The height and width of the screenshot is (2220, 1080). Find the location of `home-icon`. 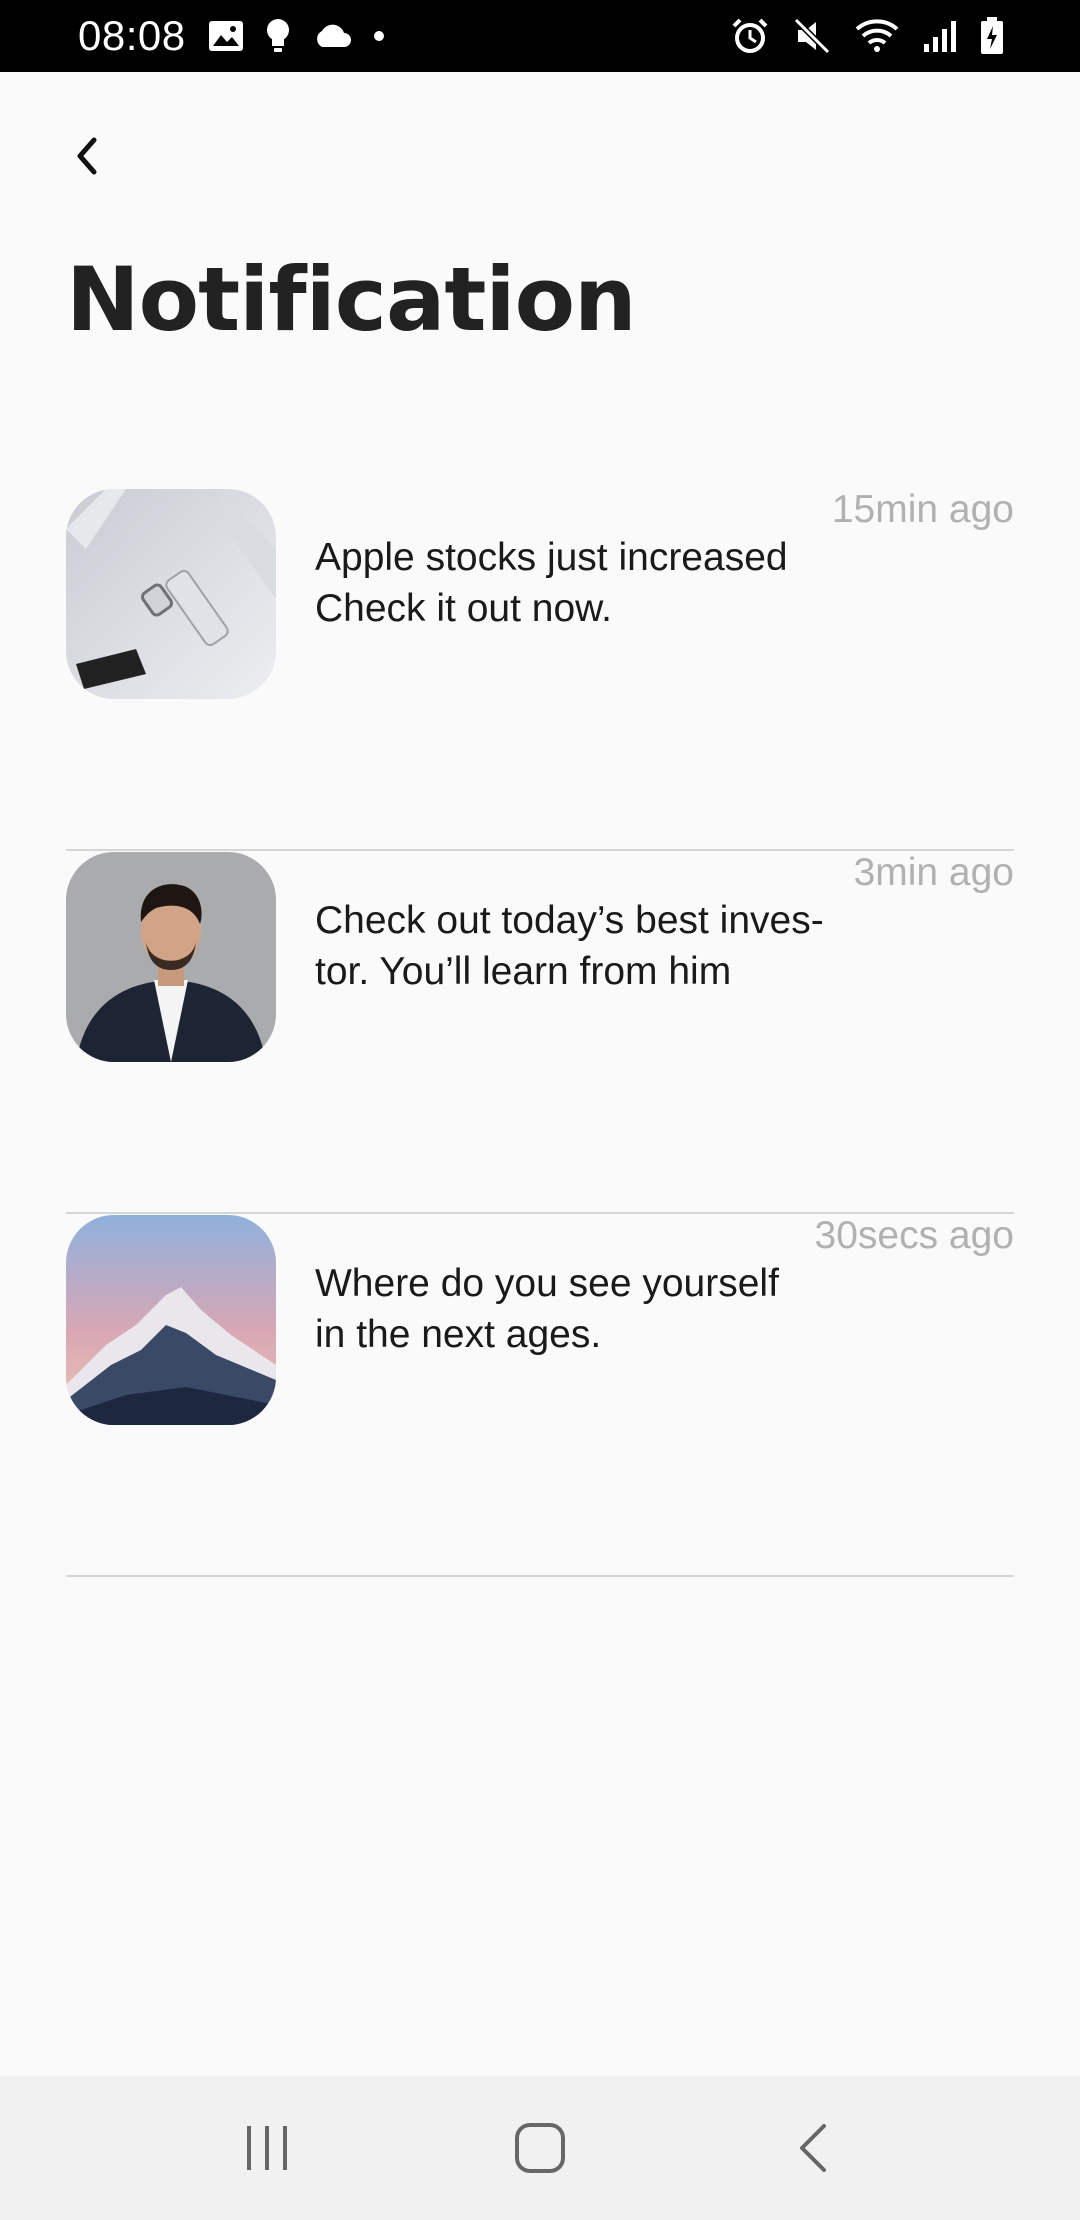

home-icon is located at coordinates (539, 2148).